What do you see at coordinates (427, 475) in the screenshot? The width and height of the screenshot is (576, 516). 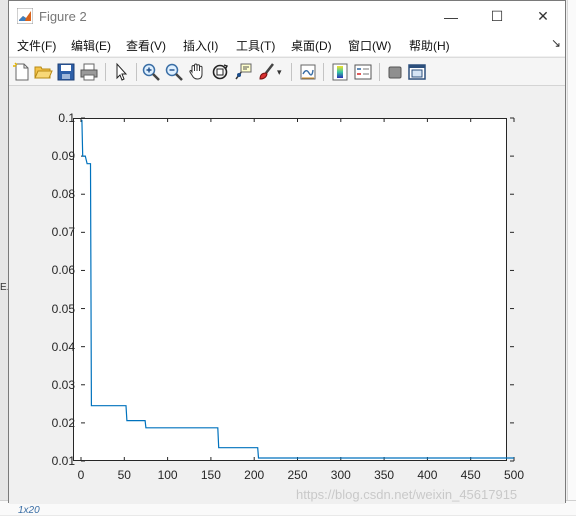 I see `x-tick-label: 400` at bounding box center [427, 475].